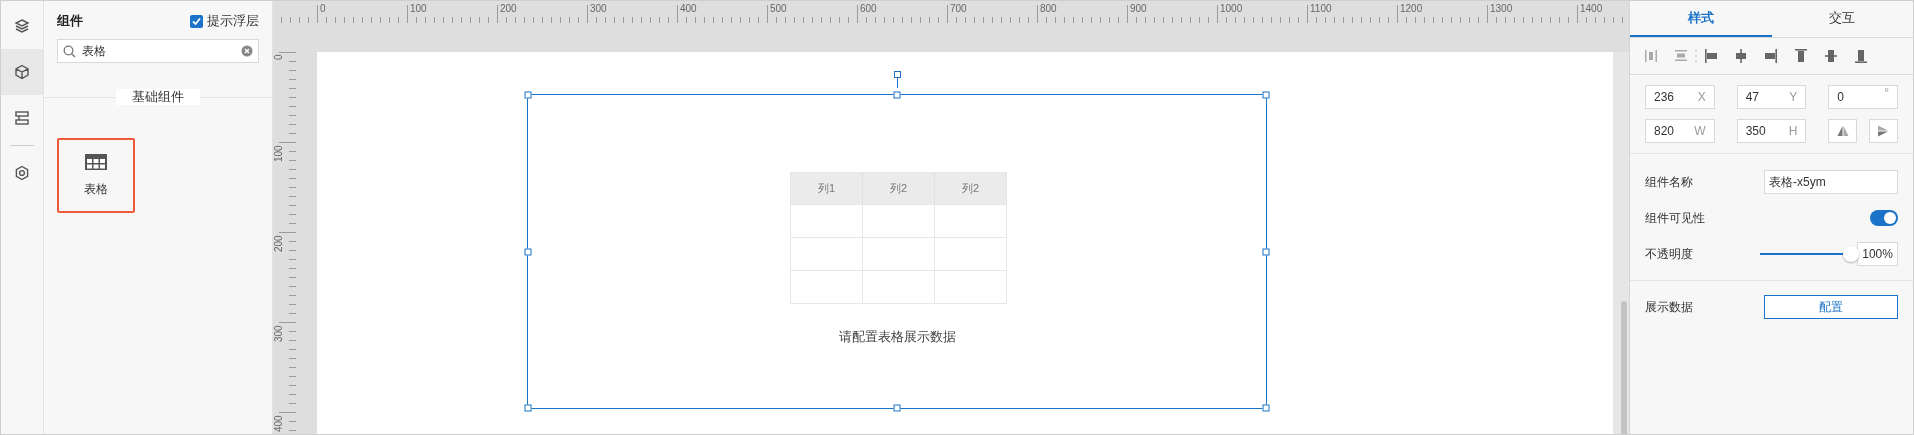  I want to click on align-right-icon, so click(1771, 56).